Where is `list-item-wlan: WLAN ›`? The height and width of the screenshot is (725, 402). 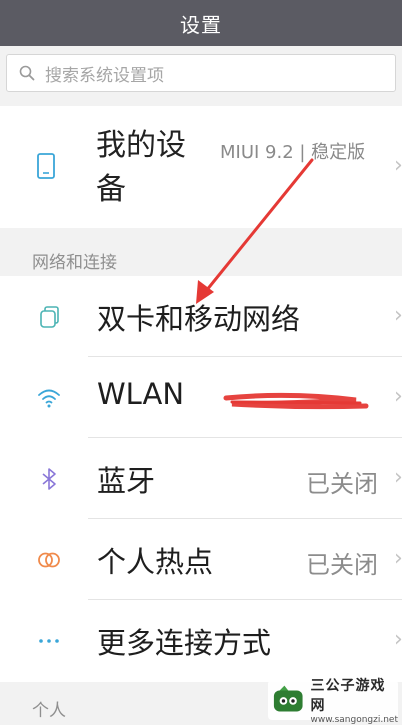 list-item-wlan: WLAN › is located at coordinates (201, 397).